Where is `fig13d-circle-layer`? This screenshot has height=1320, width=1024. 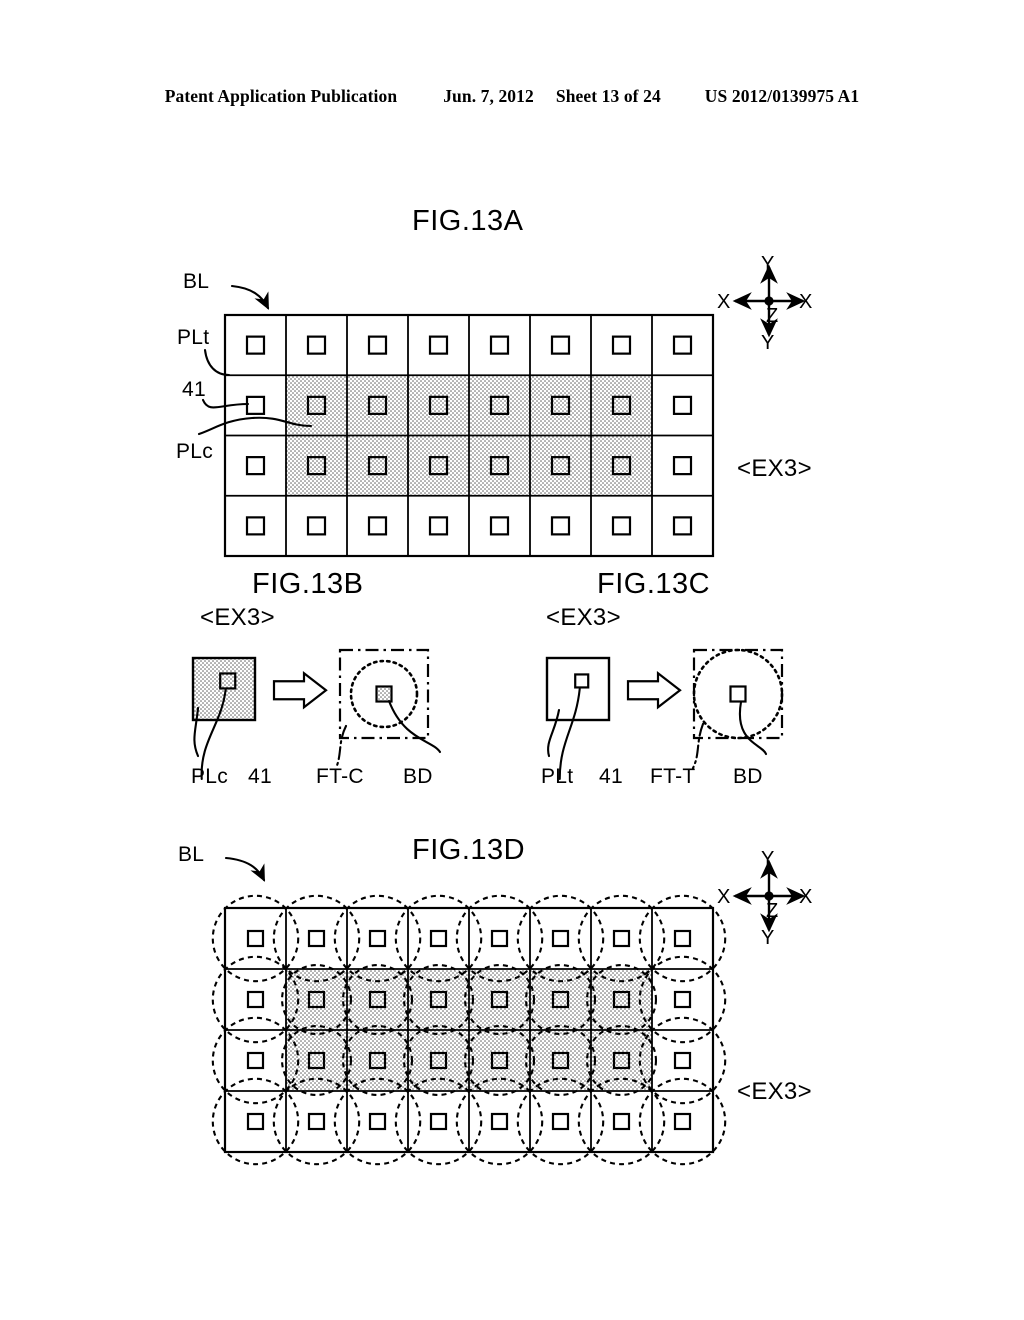 fig13d-circle-layer is located at coordinates (469, 1030).